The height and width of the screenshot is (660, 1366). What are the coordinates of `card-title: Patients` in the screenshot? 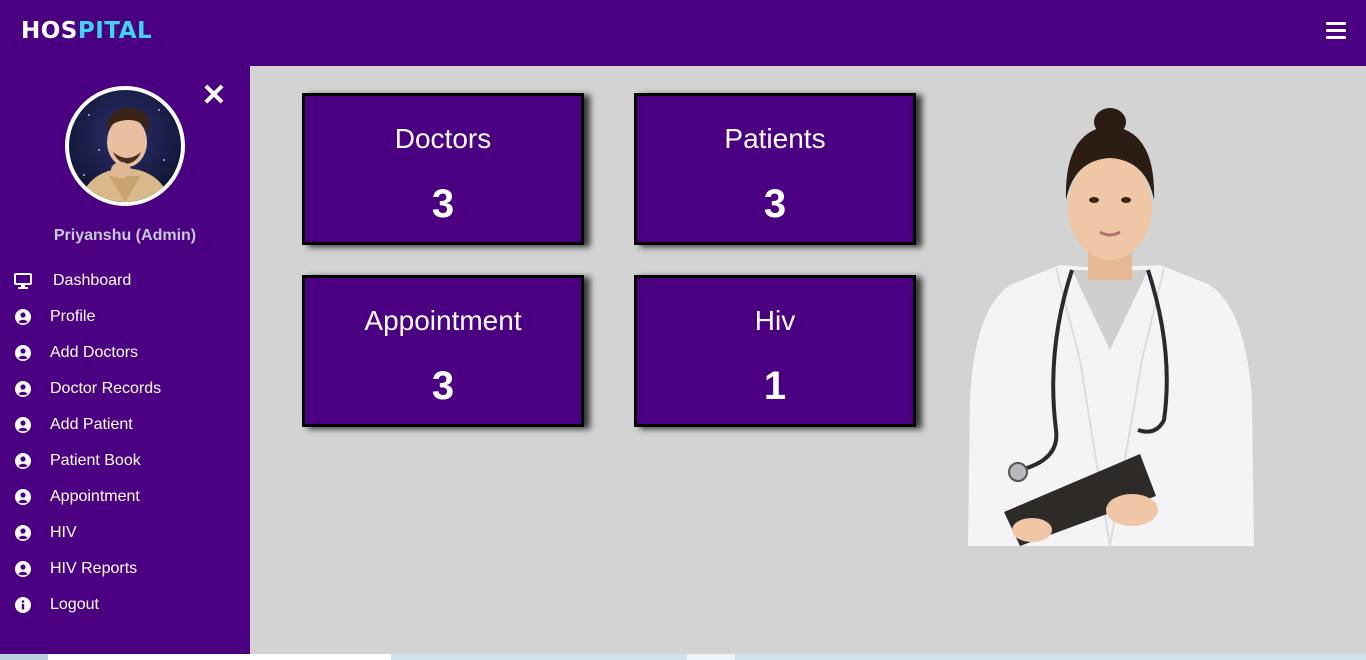 It's located at (775, 138).